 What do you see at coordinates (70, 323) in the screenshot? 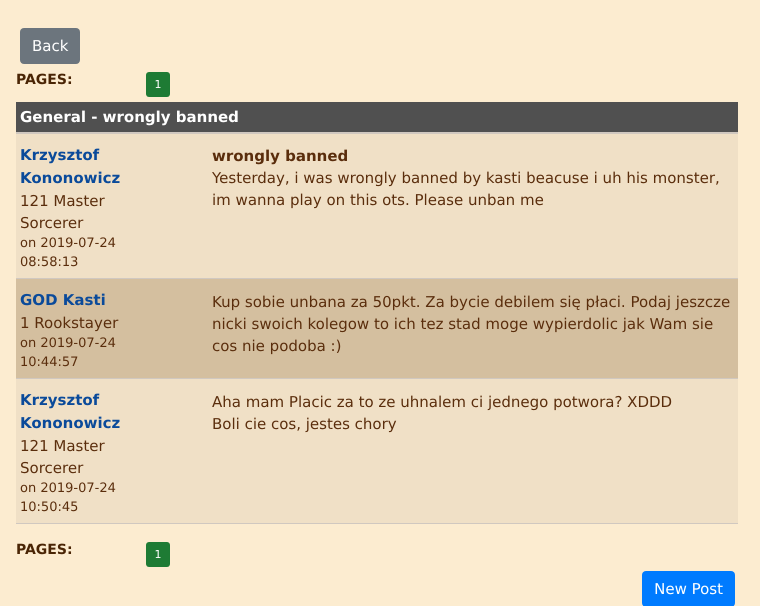
I see `author-rank: 1 Rookstayer` at bounding box center [70, 323].